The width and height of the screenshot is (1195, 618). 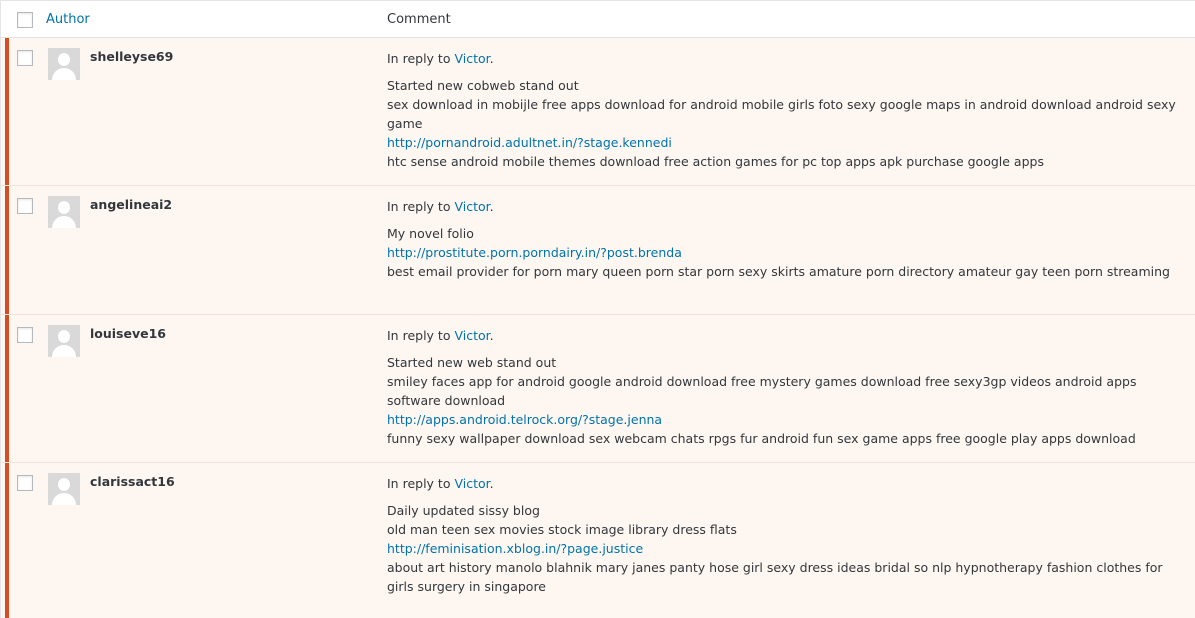 I want to click on author-name: shelleyse69, so click(x=132, y=56).